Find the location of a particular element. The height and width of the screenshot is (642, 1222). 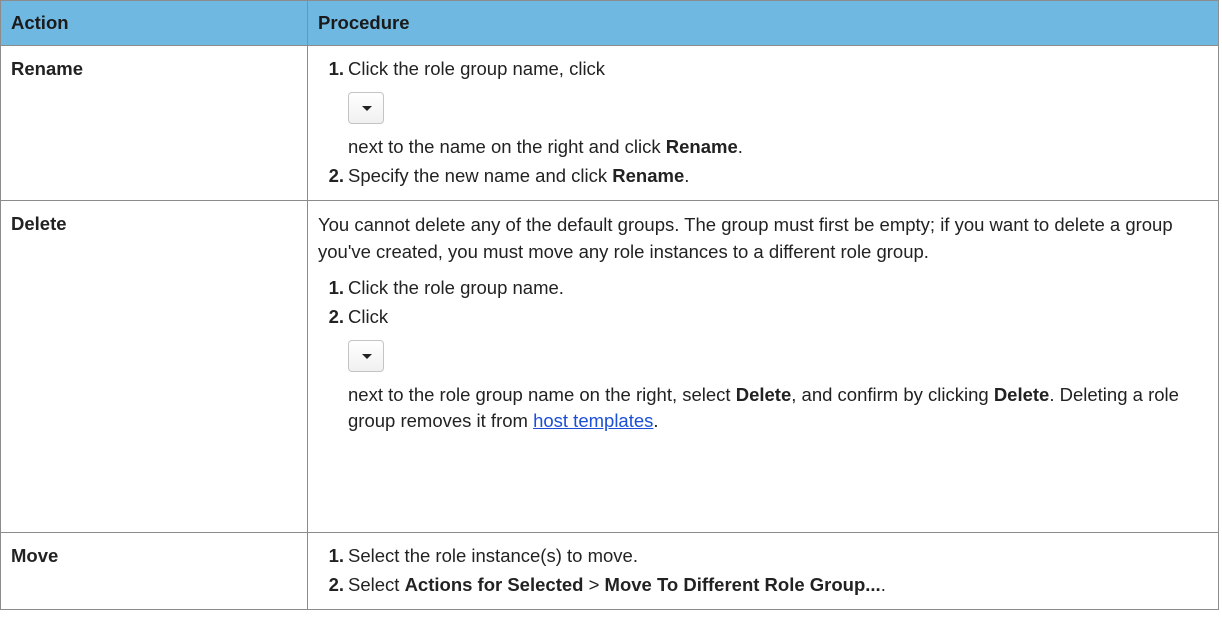

step-text: next to the name on the right and click is located at coordinates (507, 146).